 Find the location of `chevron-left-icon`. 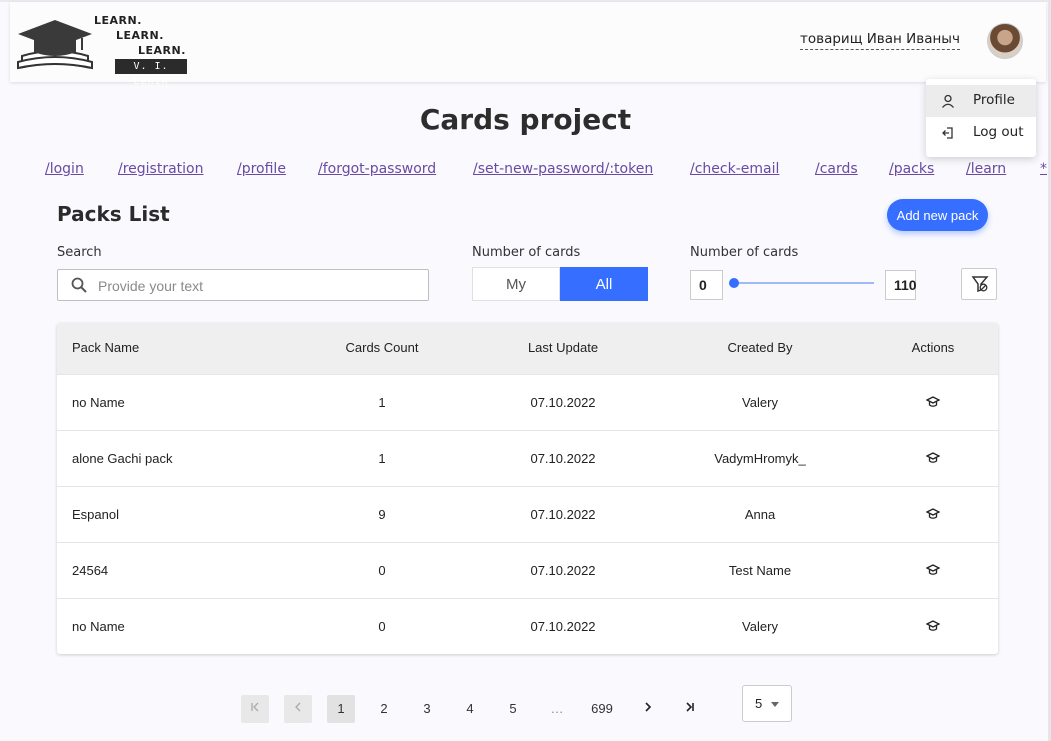

chevron-left-icon is located at coordinates (298, 707).